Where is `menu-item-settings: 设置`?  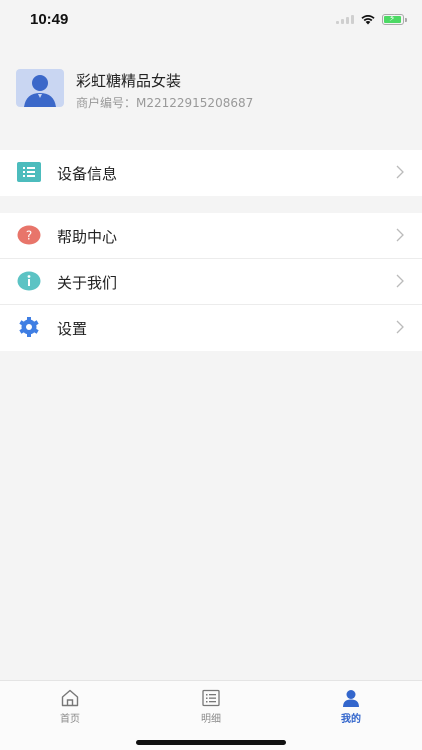 menu-item-settings: 设置 is located at coordinates (211, 328).